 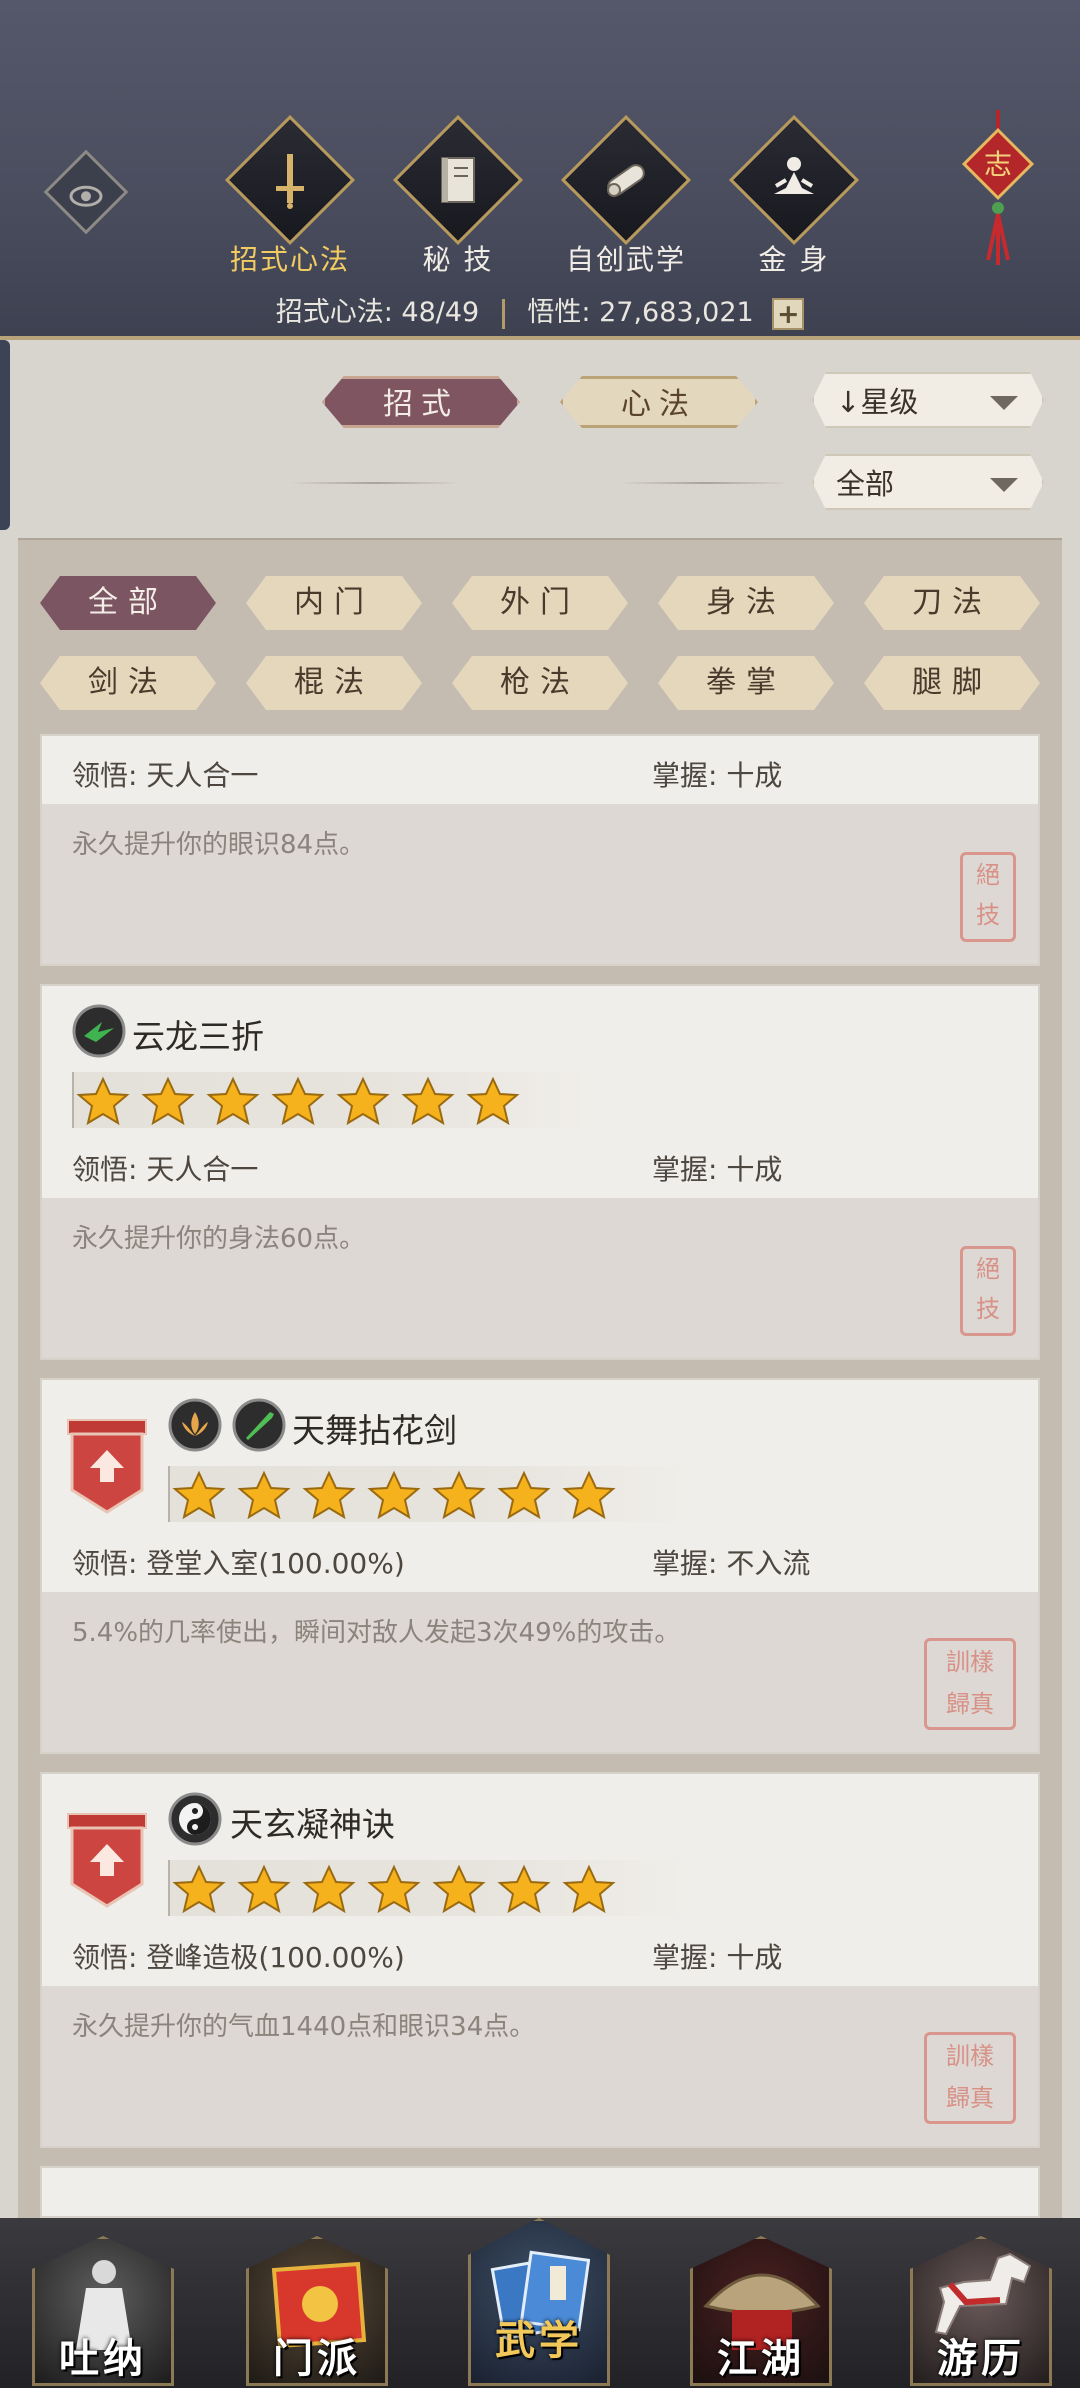 I want to click on tab-moves: 招式, so click(x=421, y=402).